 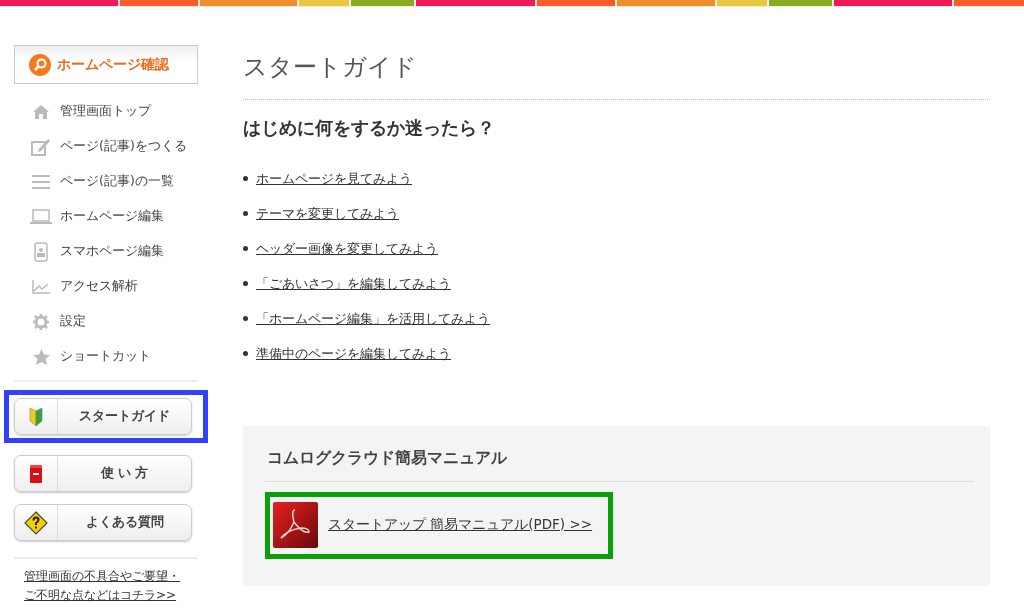 What do you see at coordinates (369, 128) in the screenshot?
I see `section-heading: はじめに何をするか迷ったら？` at bounding box center [369, 128].